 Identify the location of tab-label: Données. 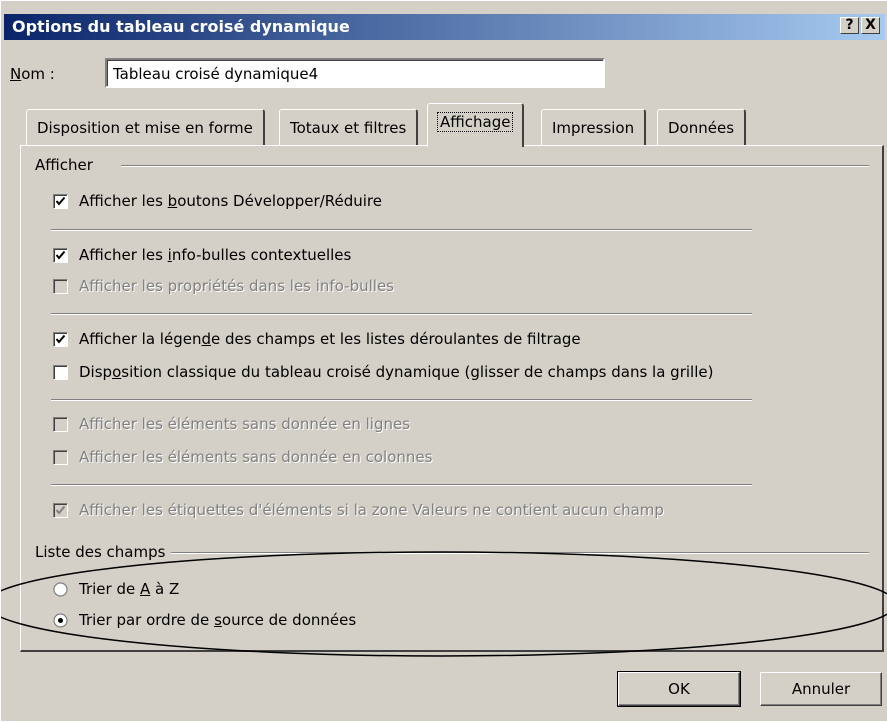
(701, 128).